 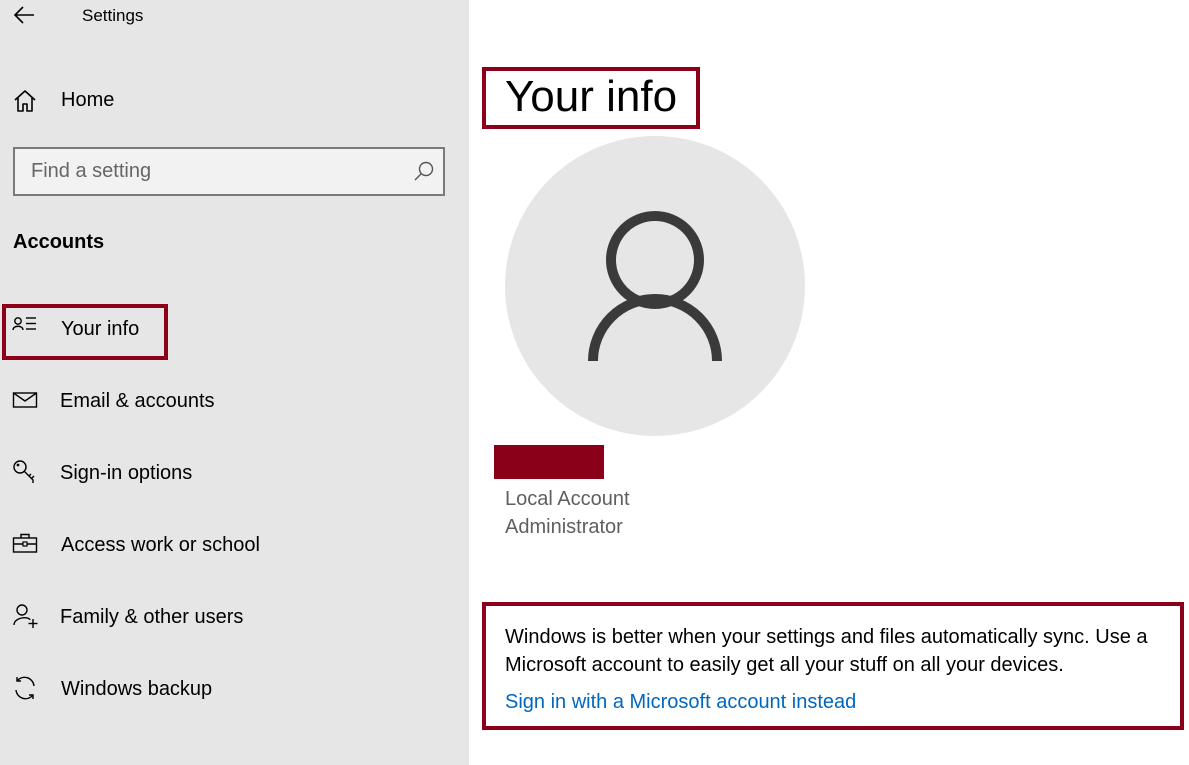 What do you see at coordinates (234, 17) in the screenshot?
I see `title-bar: Settings` at bounding box center [234, 17].